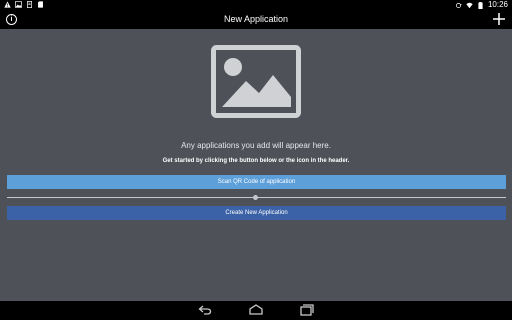 This screenshot has height=320, width=512. Describe the element at coordinates (469, 5) in the screenshot. I see `wifi-icon` at that location.